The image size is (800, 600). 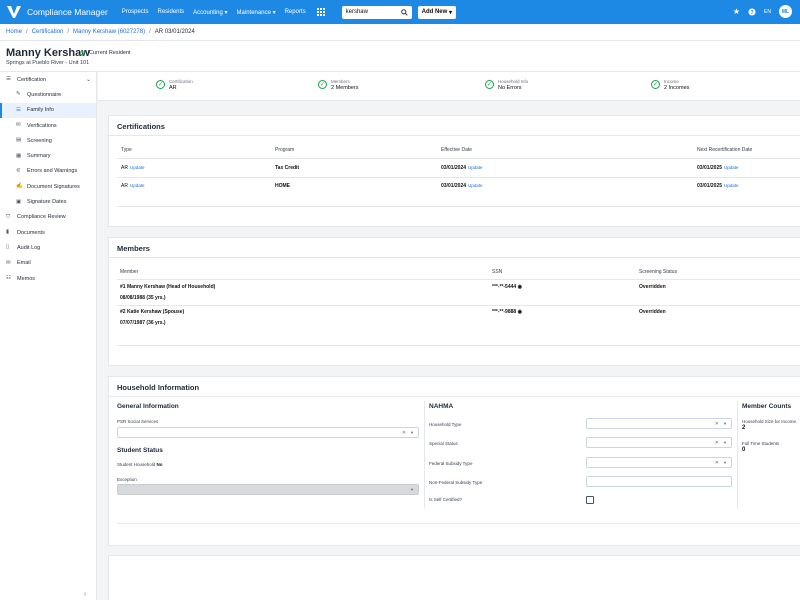 What do you see at coordinates (321, 12) in the screenshot?
I see `apps-grid-icon` at bounding box center [321, 12].